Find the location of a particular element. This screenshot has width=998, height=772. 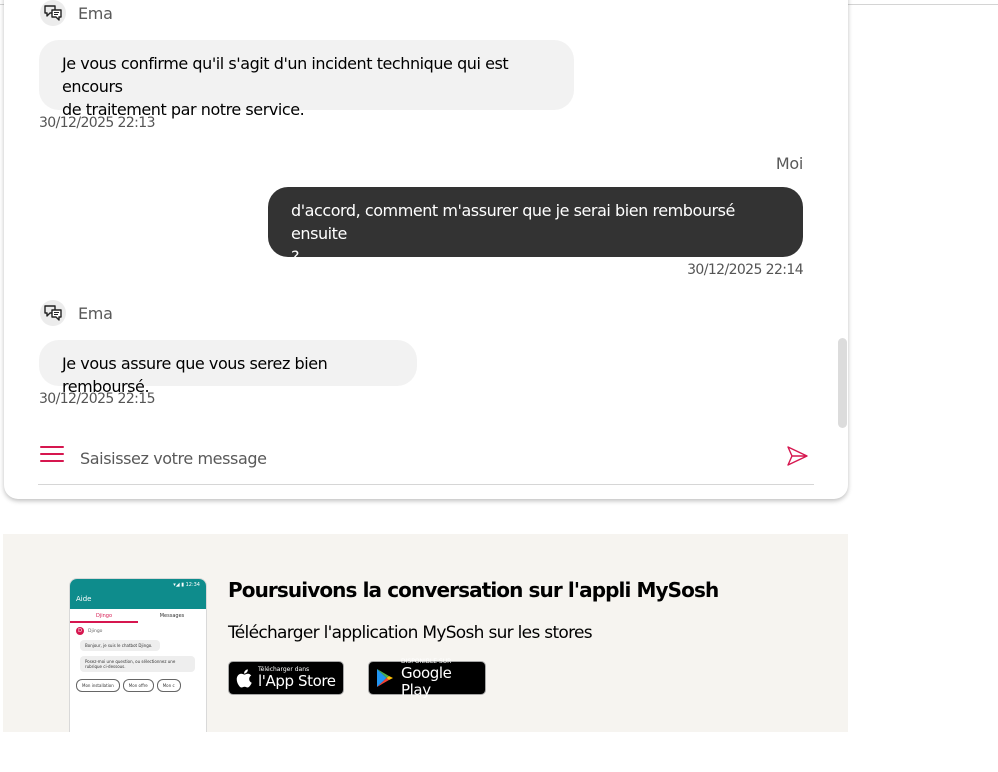

message-composer is located at coordinates (426, 462).